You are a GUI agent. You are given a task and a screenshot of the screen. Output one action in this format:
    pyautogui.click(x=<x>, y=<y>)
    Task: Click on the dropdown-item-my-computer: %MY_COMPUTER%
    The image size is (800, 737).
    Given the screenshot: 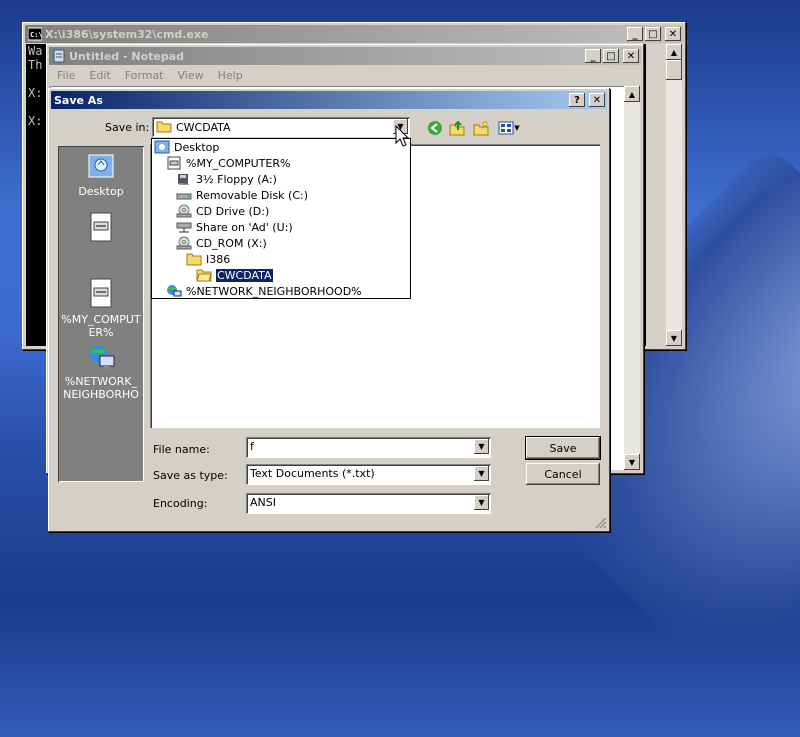 What is the action you would take?
    pyautogui.click(x=228, y=163)
    